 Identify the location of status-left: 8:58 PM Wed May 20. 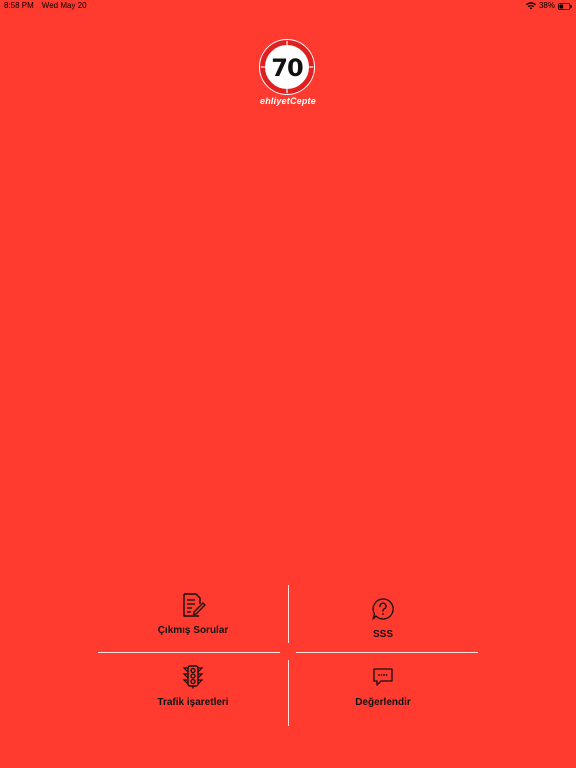
(45, 6).